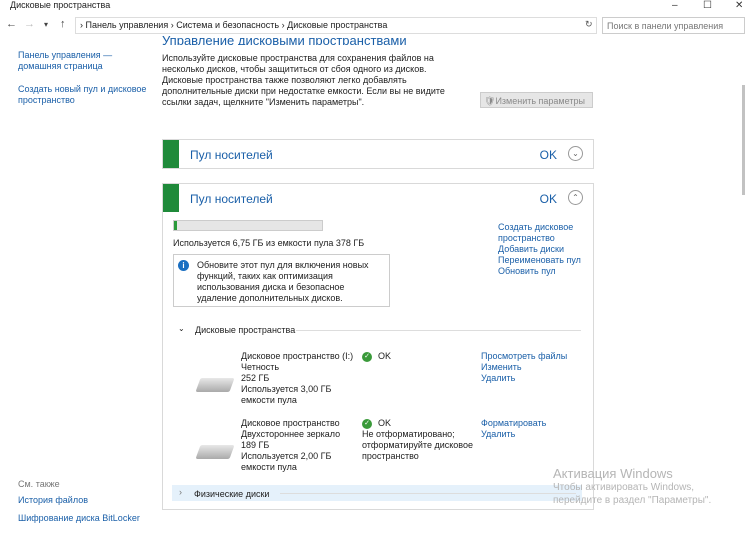 The image size is (750, 537). I want to click on physical-disks-header: Физические диски, so click(232, 494).